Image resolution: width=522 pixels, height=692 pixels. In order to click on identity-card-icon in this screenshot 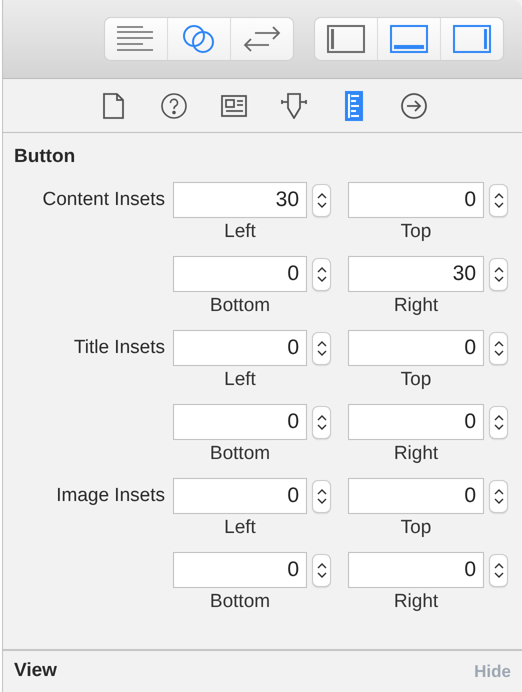, I will do `click(234, 105)`.